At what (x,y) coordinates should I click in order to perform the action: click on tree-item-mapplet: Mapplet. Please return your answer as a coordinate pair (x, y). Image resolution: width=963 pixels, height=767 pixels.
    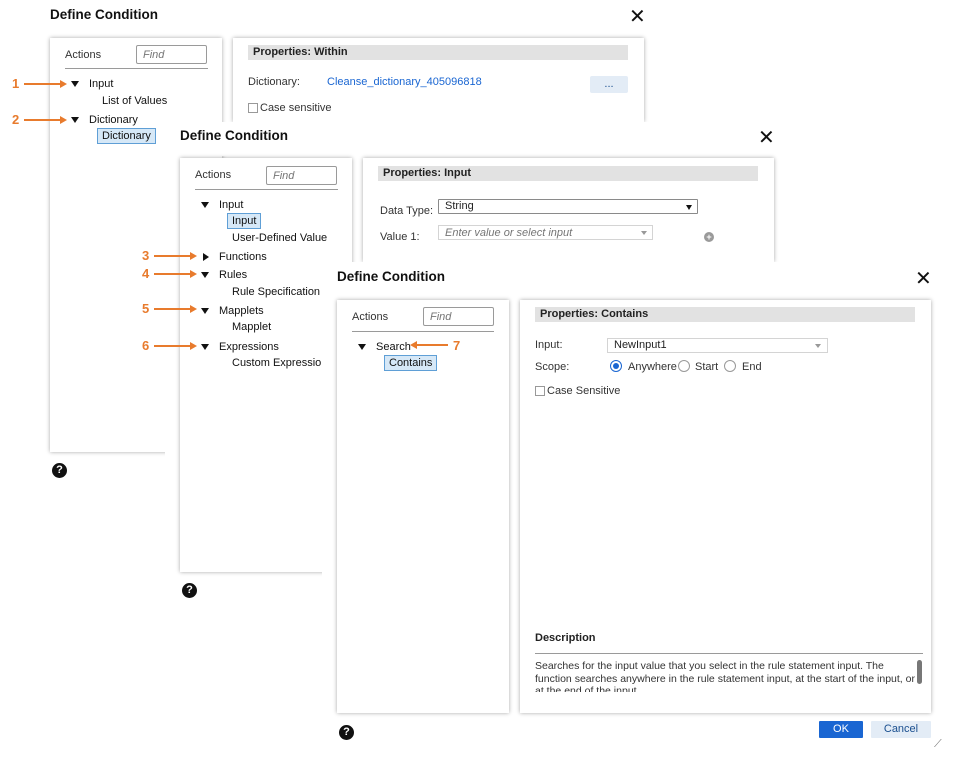
    Looking at the image, I should click on (251, 327).